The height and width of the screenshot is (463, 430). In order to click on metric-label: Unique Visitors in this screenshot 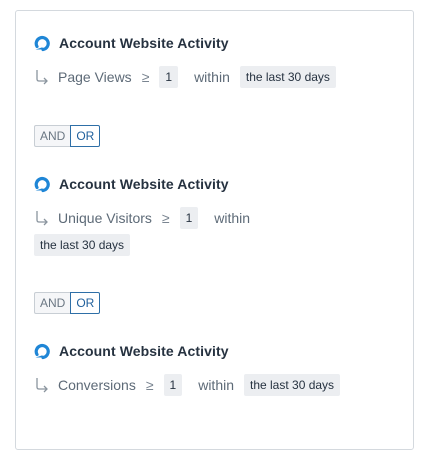, I will do `click(105, 218)`.